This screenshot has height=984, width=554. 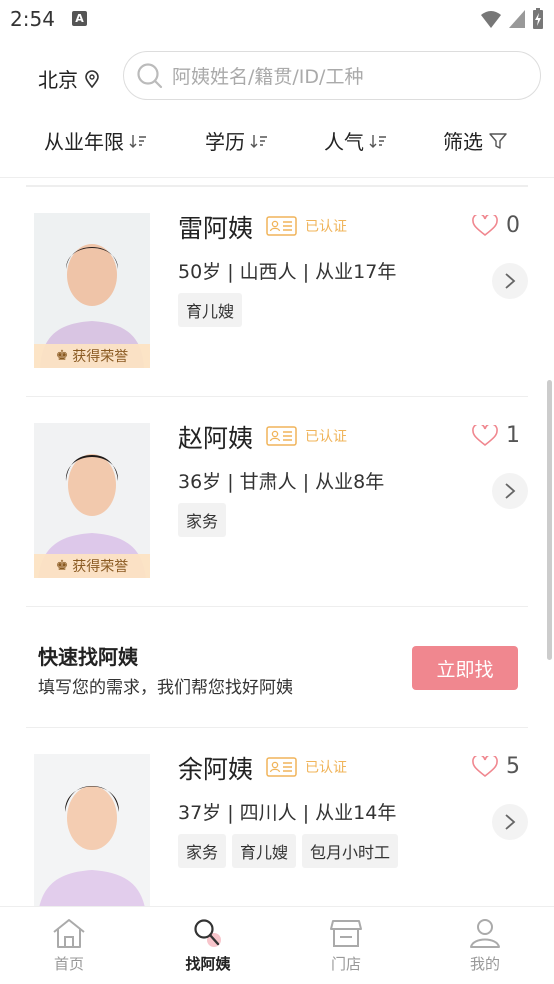 I want to click on tag-list: 家务, so click(x=202, y=520).